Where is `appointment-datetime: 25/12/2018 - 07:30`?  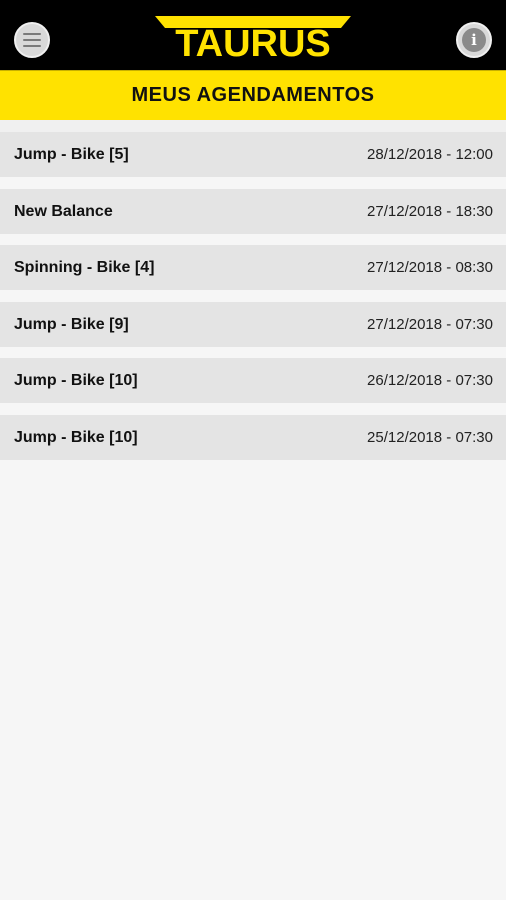
appointment-datetime: 25/12/2018 - 07:30 is located at coordinates (430, 437).